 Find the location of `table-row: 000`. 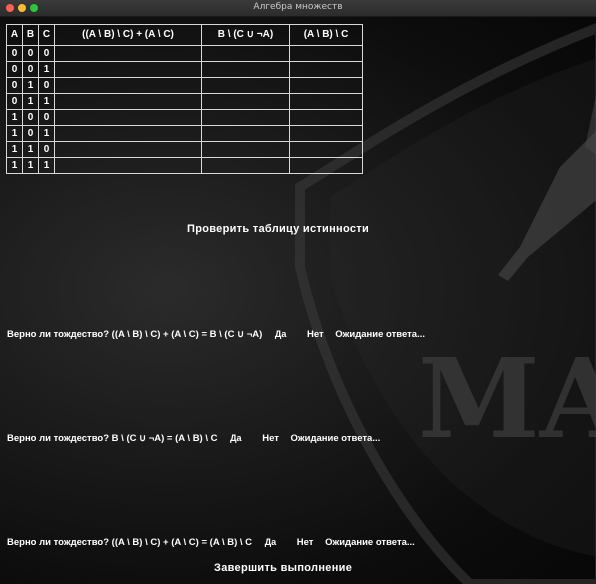

table-row: 000 is located at coordinates (184, 53).